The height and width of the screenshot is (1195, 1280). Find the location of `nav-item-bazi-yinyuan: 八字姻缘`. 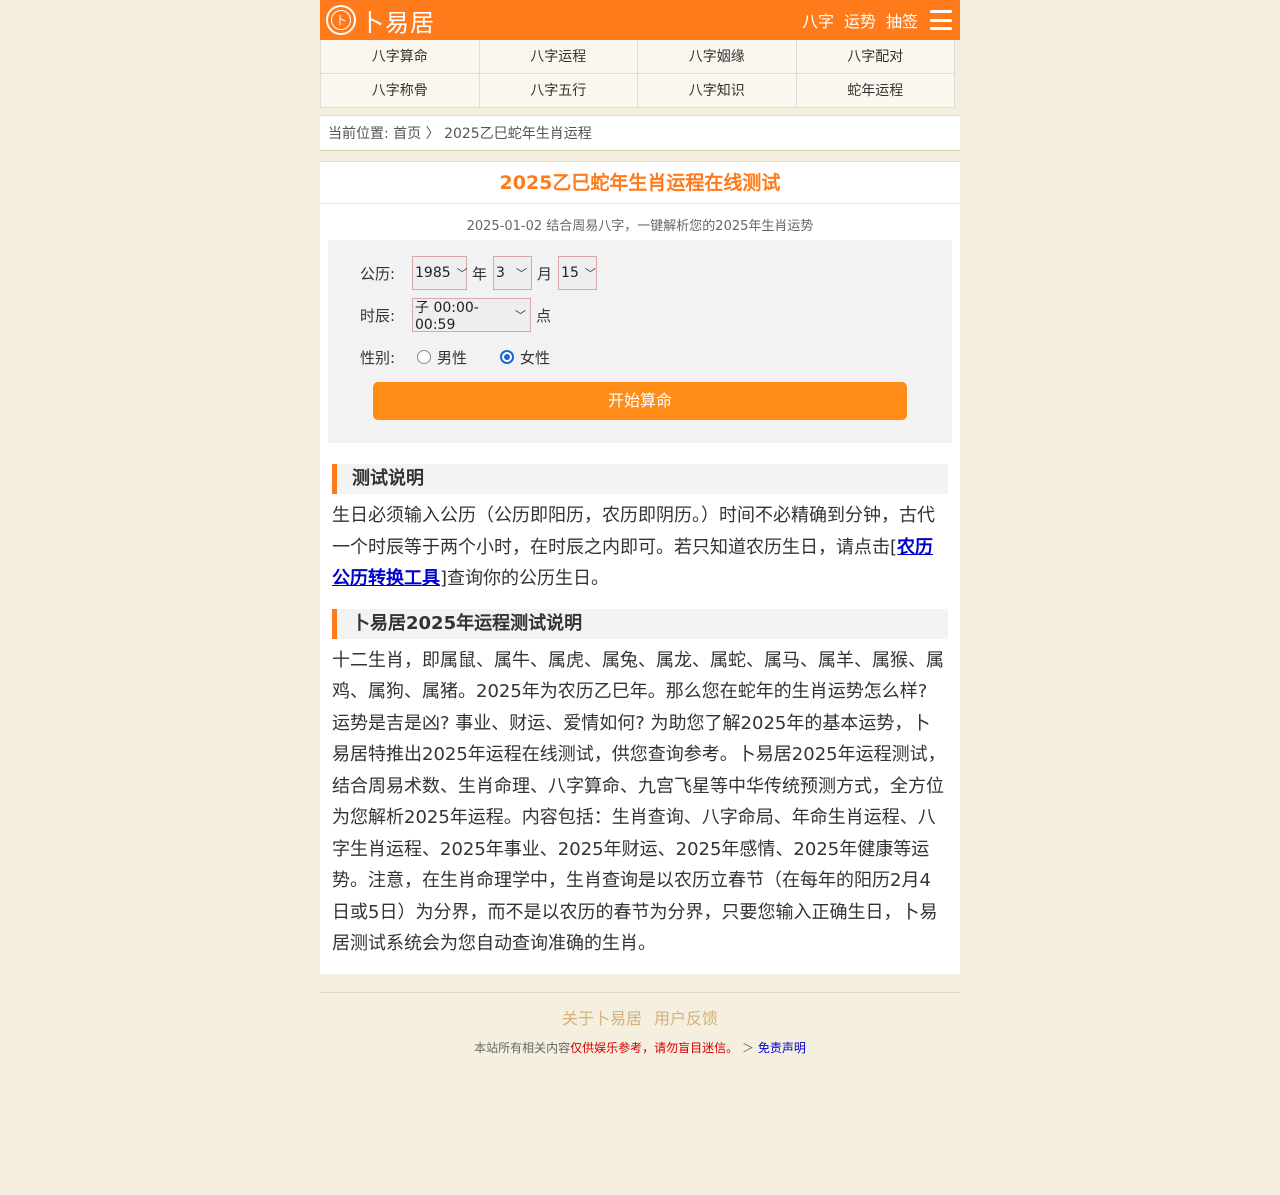

nav-item-bazi-yinyuan: 八字姻缘 is located at coordinates (717, 57).